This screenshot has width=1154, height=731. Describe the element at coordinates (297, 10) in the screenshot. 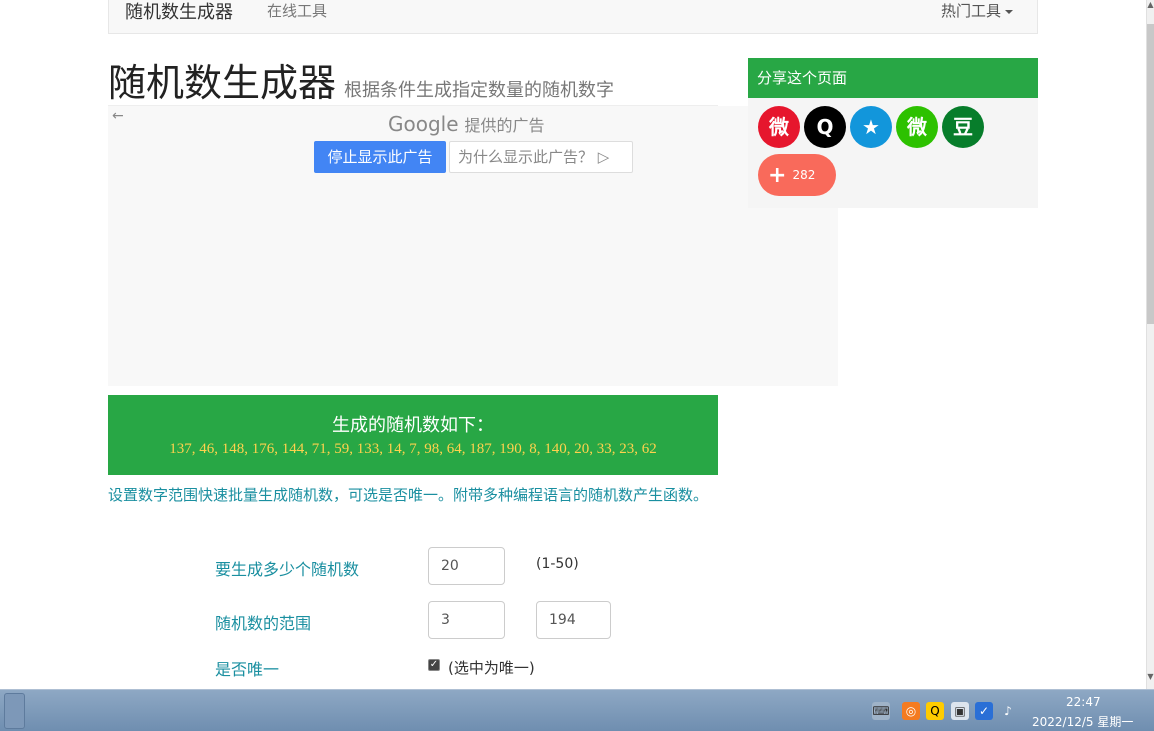

I see `nav-link-online-tools: 在线工具` at that location.